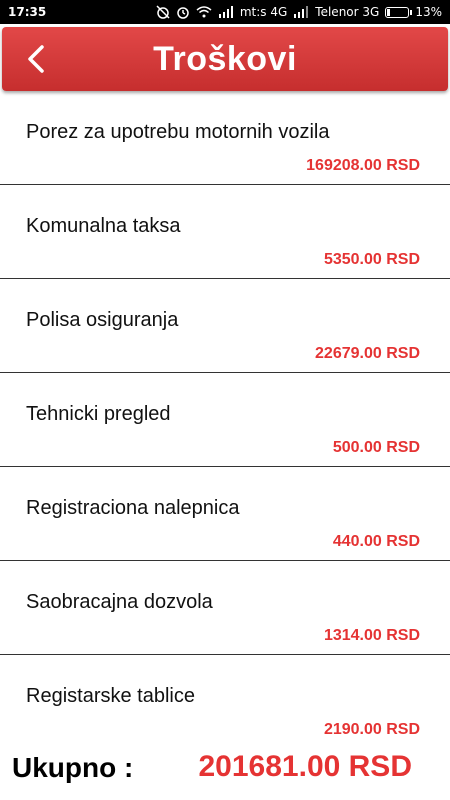 The height and width of the screenshot is (800, 450). I want to click on item-amount: 22679.00 RSD, so click(367, 353).